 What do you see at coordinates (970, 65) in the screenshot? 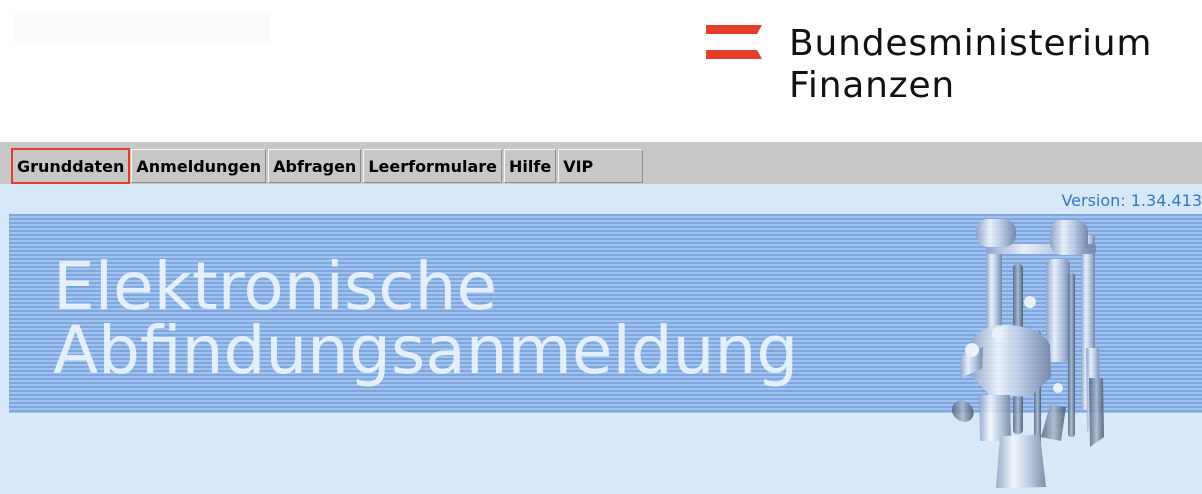
I see `ministry-name: Bundesministerium Finanzen` at bounding box center [970, 65].